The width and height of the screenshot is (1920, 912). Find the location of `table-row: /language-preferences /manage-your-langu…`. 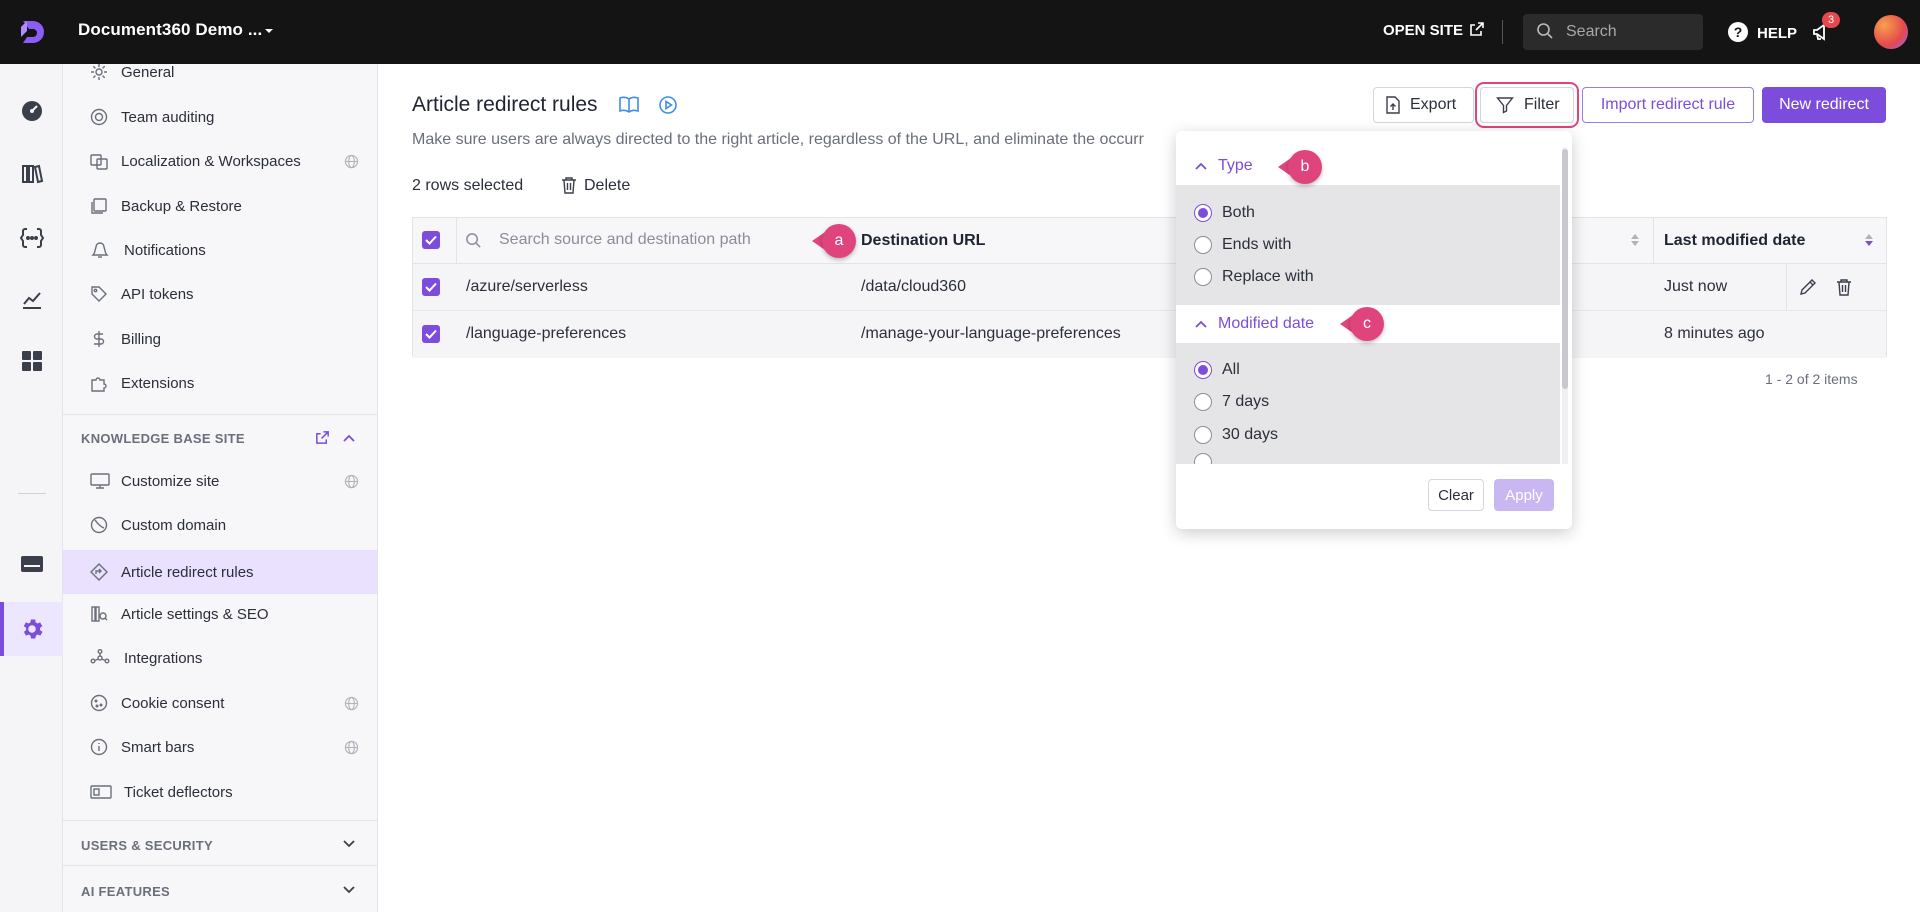

table-row: /language-preferences /manage-your-langu… is located at coordinates (1149, 334).